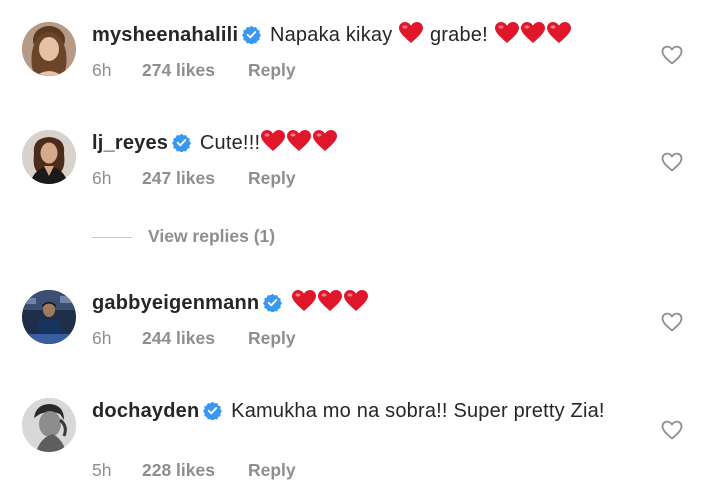 The width and height of the screenshot is (720, 491). I want to click on view-replies-label: View replies (1), so click(211, 236).